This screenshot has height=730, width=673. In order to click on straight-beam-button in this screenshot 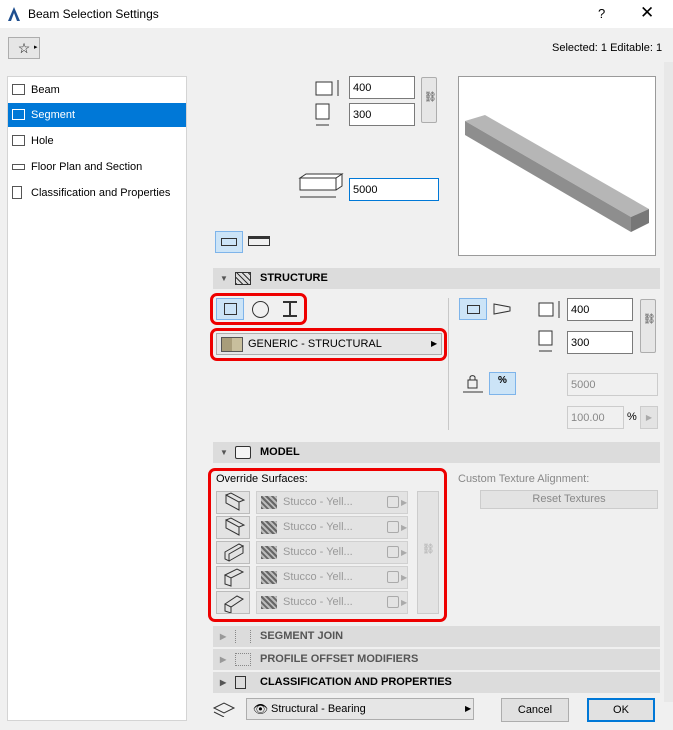, I will do `click(229, 242)`.